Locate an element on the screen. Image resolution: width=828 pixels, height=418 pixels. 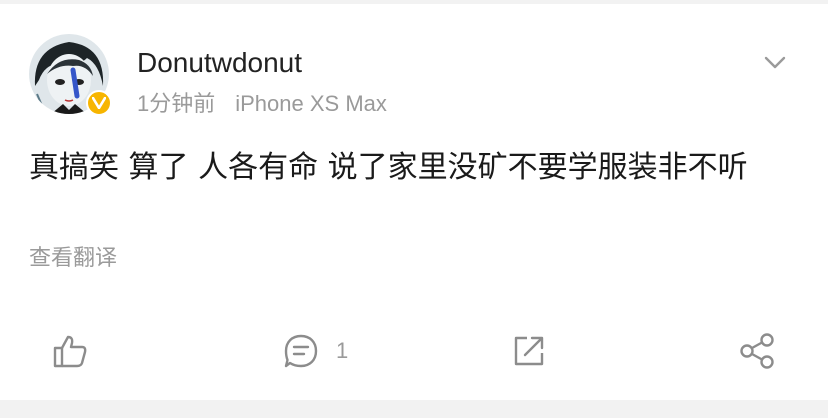
more-options-button is located at coordinates (775, 63).